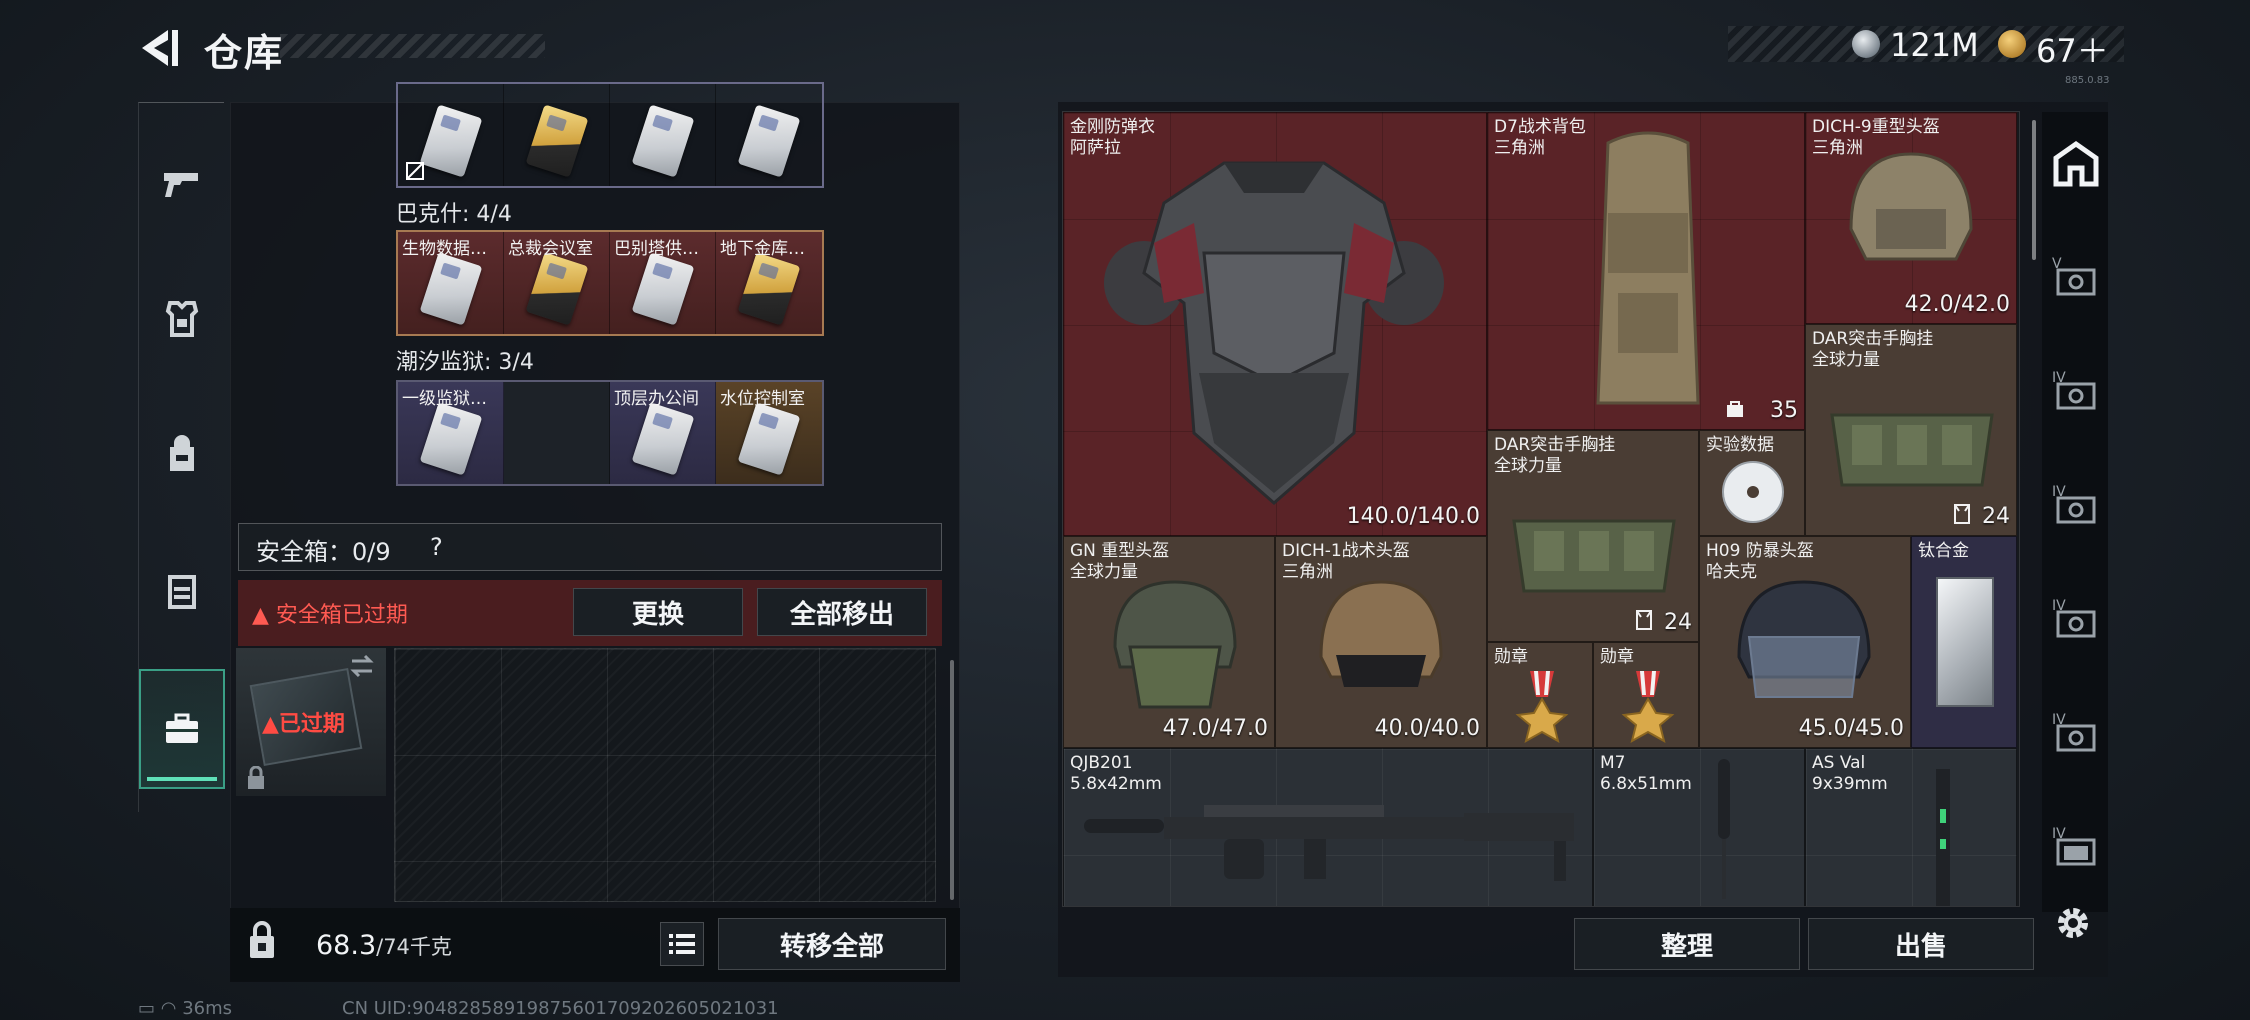 The height and width of the screenshot is (1020, 2250). Describe the element at coordinates (682, 944) in the screenshot. I see `list-view-button` at that location.